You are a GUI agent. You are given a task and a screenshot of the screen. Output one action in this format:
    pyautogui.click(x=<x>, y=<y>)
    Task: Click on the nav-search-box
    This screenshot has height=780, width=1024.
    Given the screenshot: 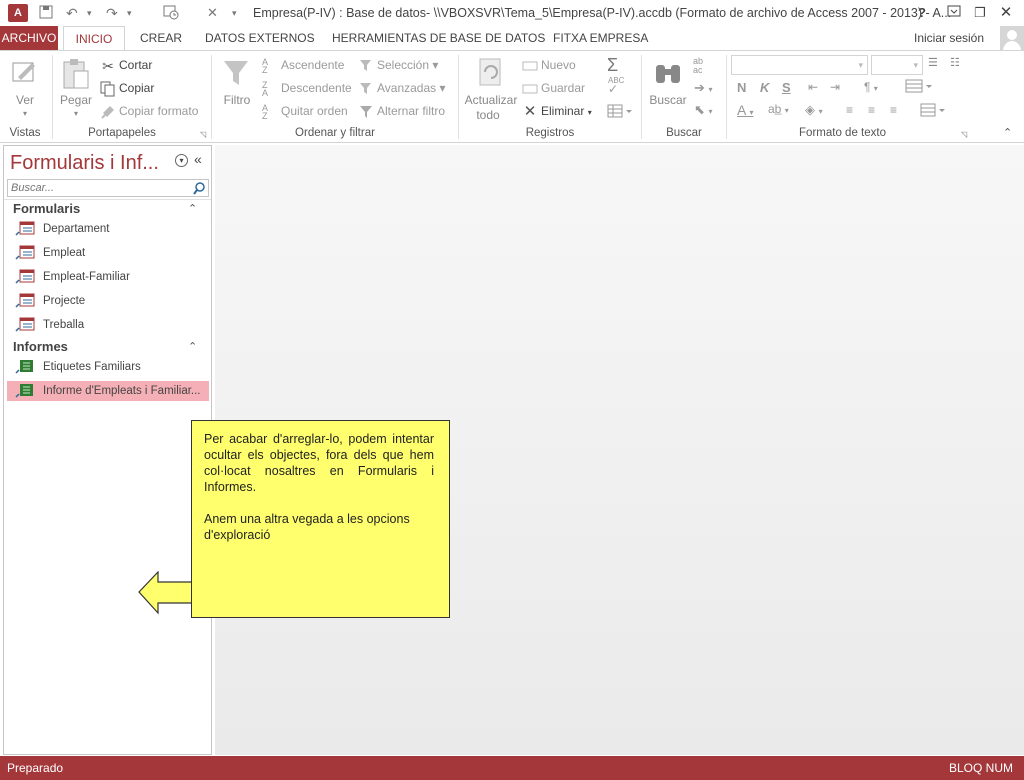 What is the action you would take?
    pyautogui.click(x=108, y=188)
    